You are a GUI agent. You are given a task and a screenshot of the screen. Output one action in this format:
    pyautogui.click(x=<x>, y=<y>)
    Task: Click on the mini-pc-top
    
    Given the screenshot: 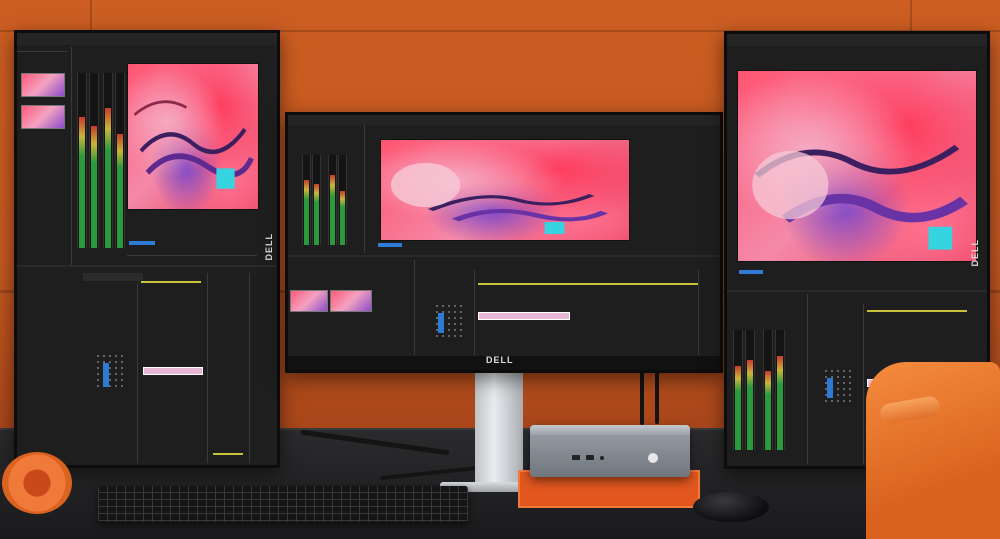 What is the action you would take?
    pyautogui.click(x=610, y=430)
    